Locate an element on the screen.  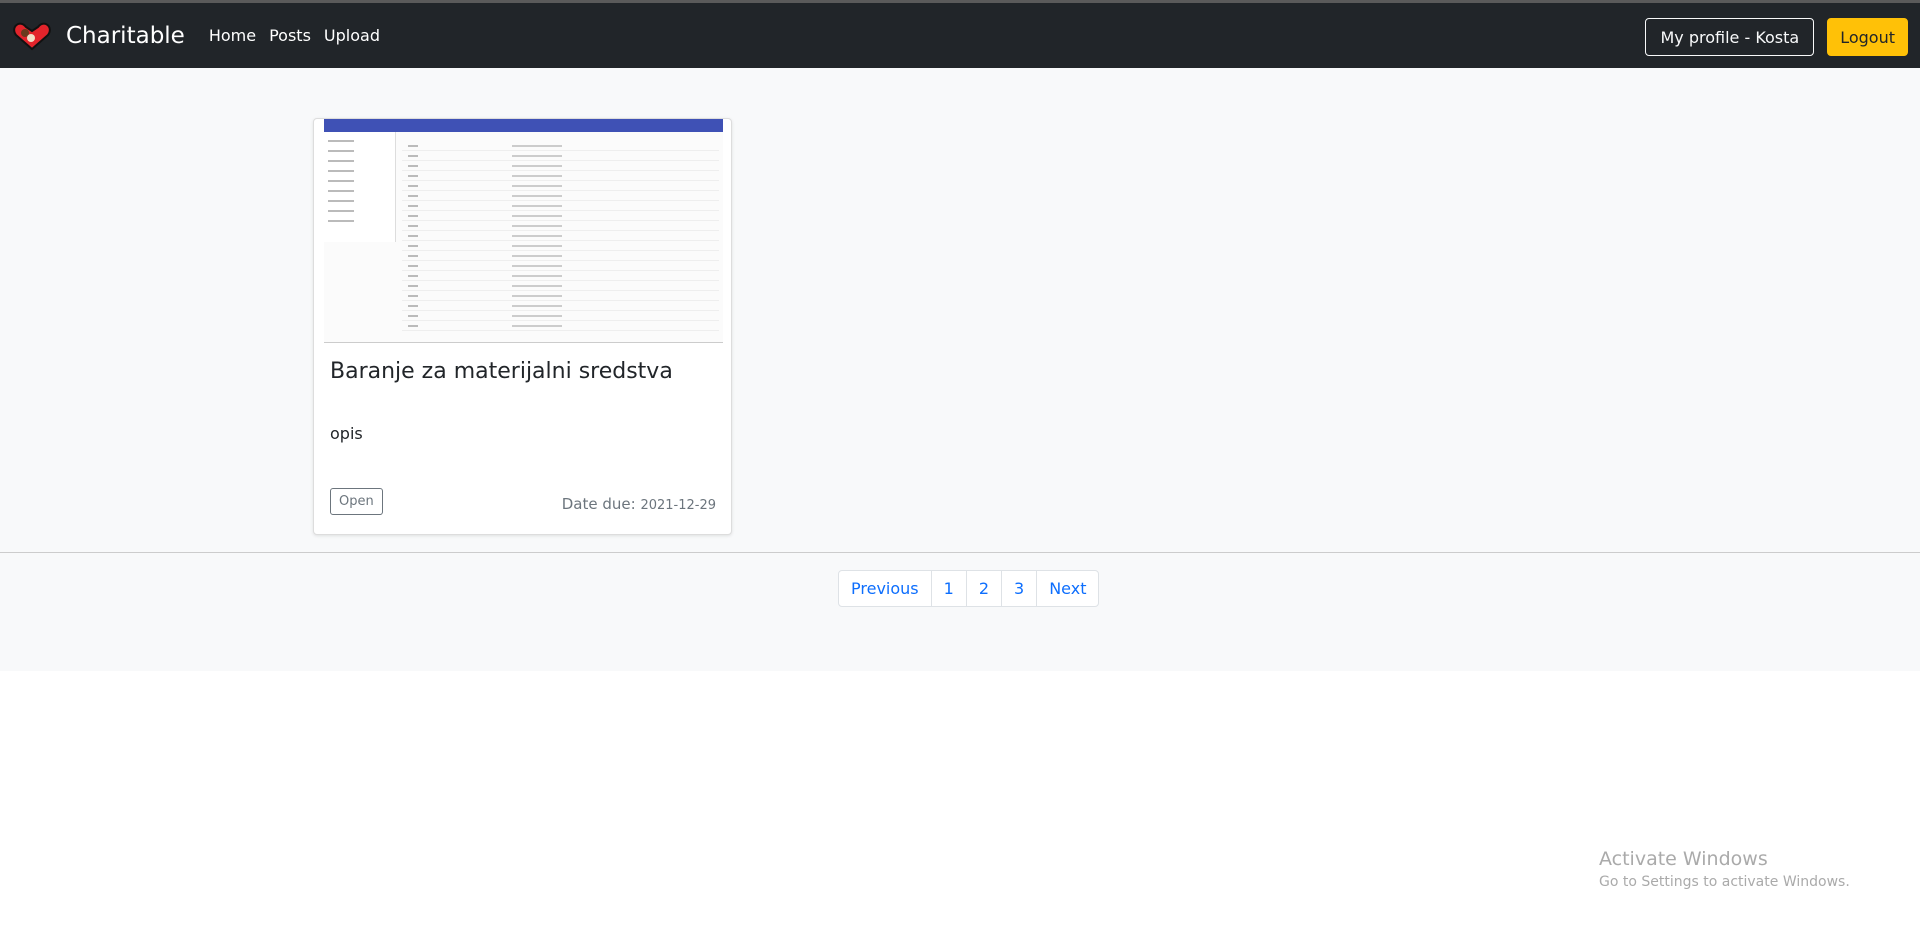
post-title: Baranje za materijalni sredstva is located at coordinates (501, 371).